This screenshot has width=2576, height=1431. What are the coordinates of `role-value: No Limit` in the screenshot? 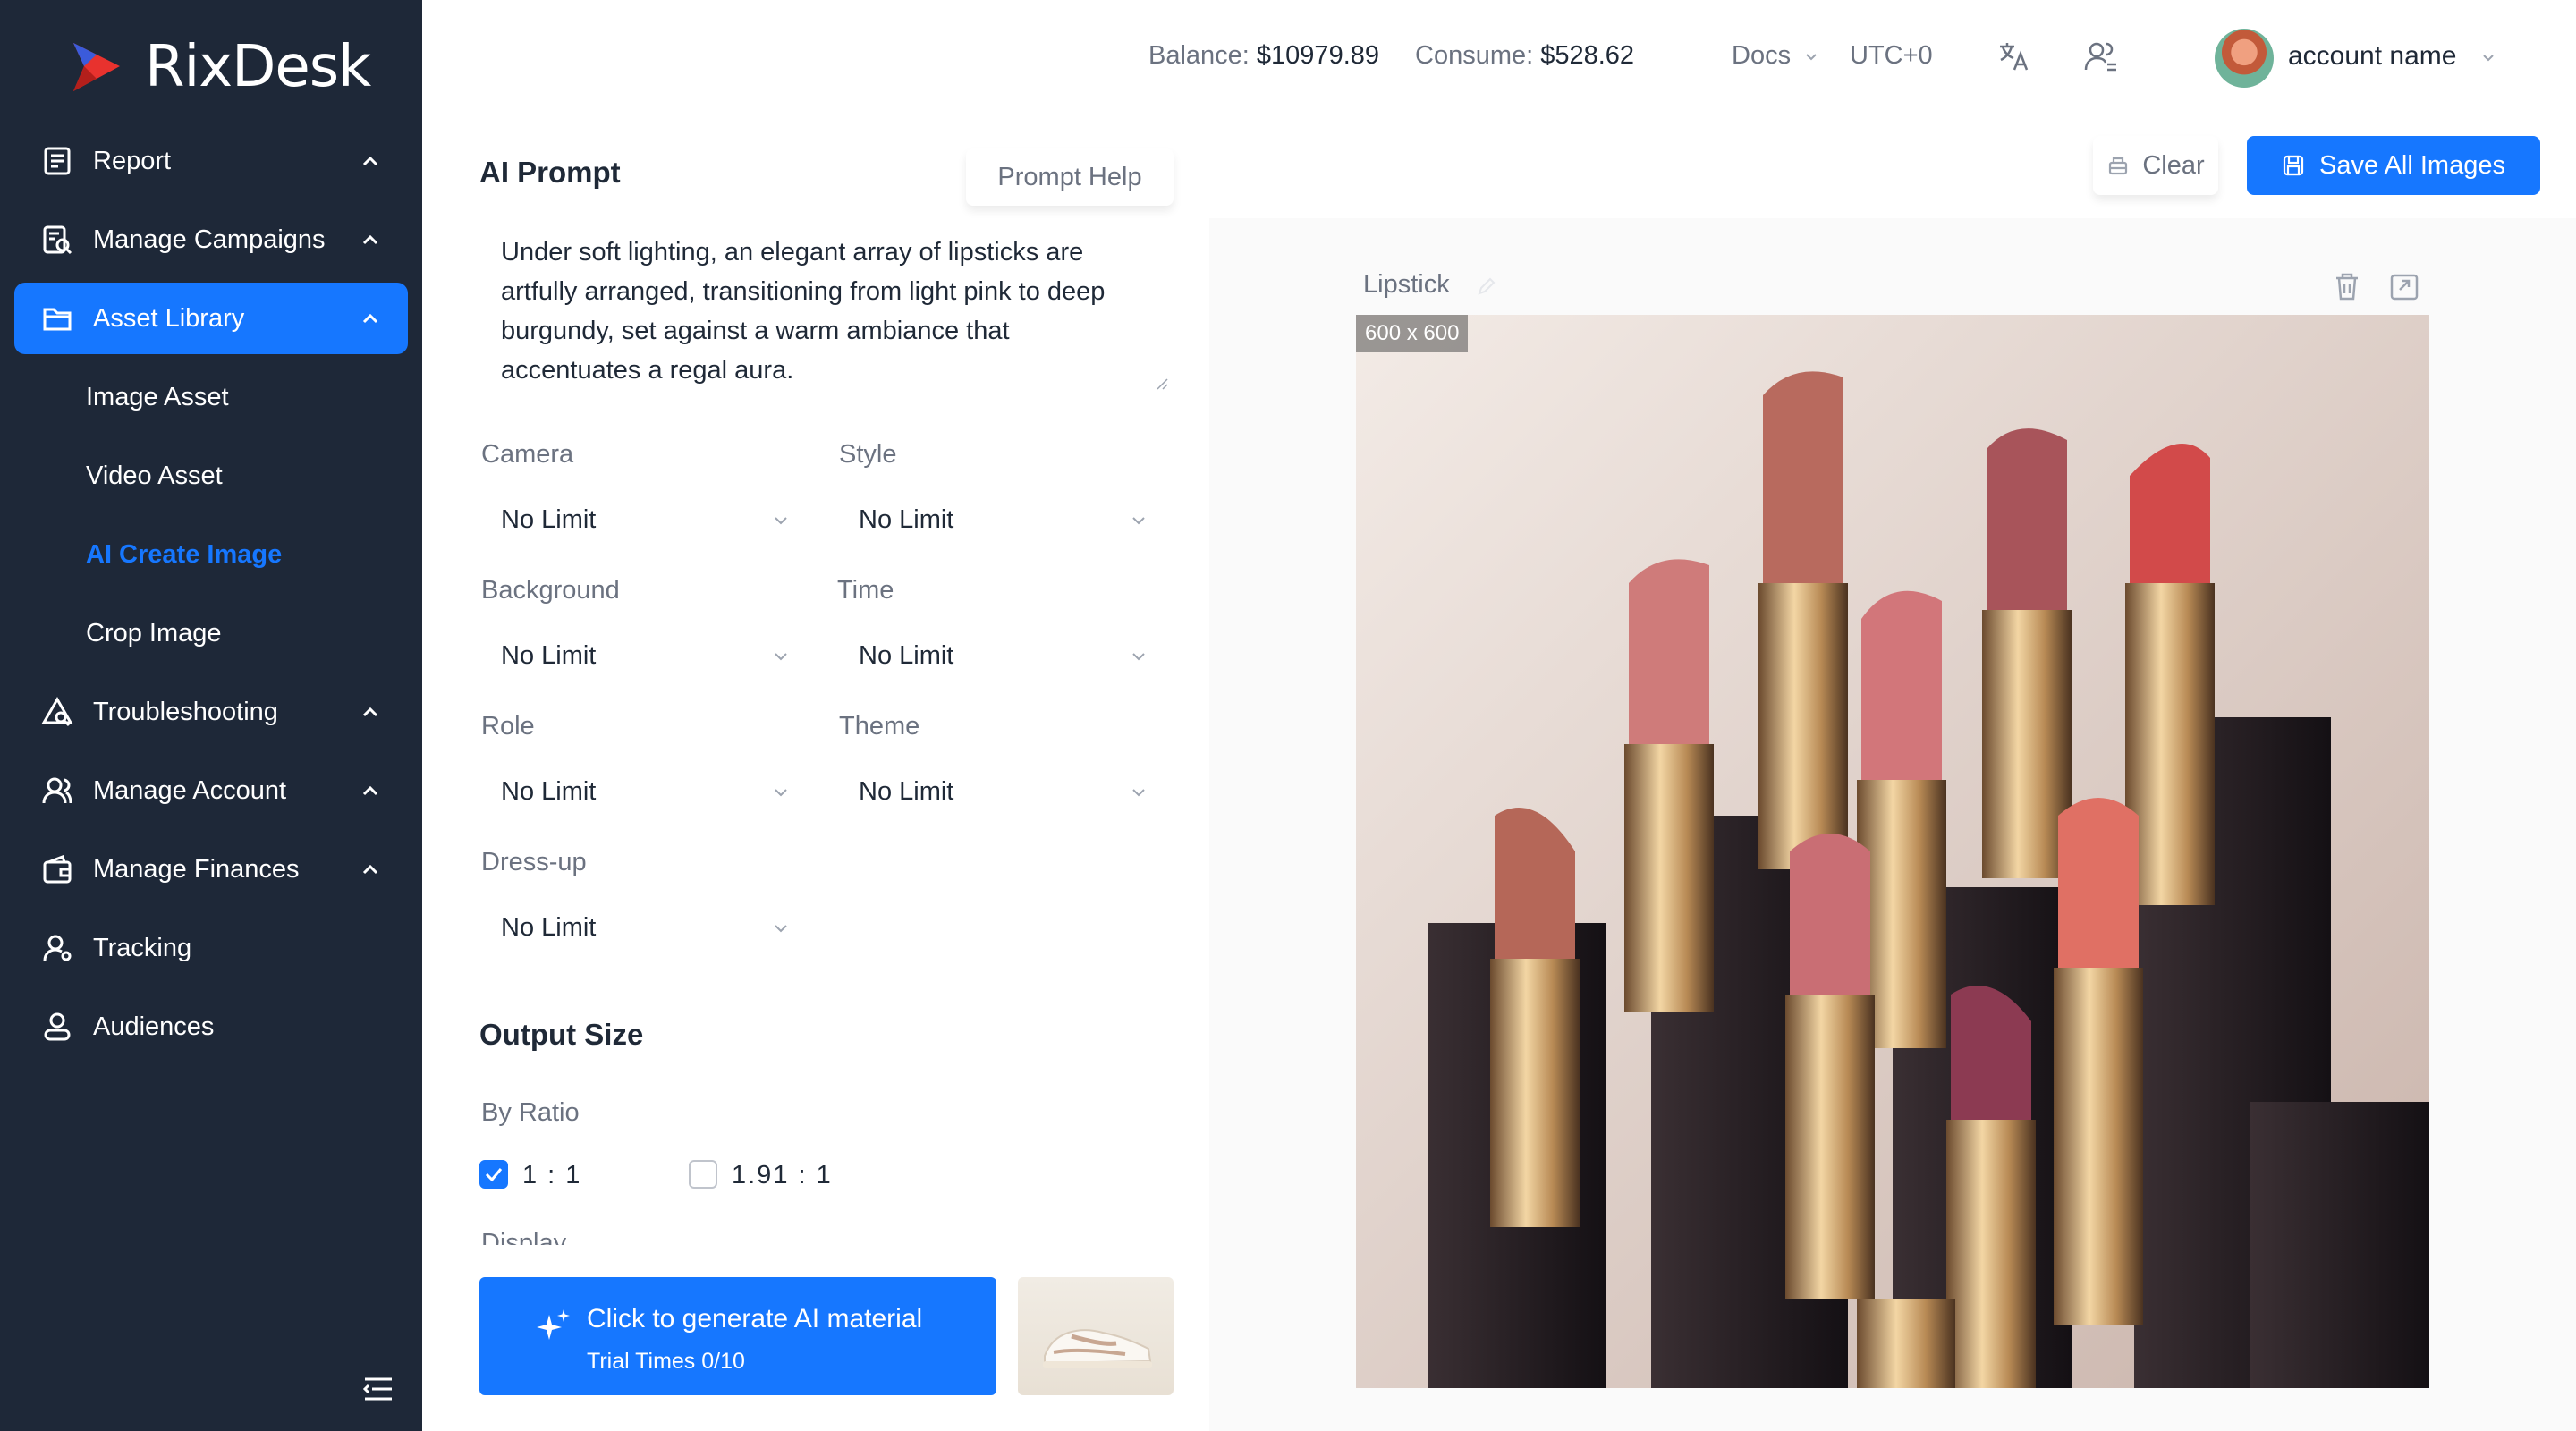 It's located at (549, 791).